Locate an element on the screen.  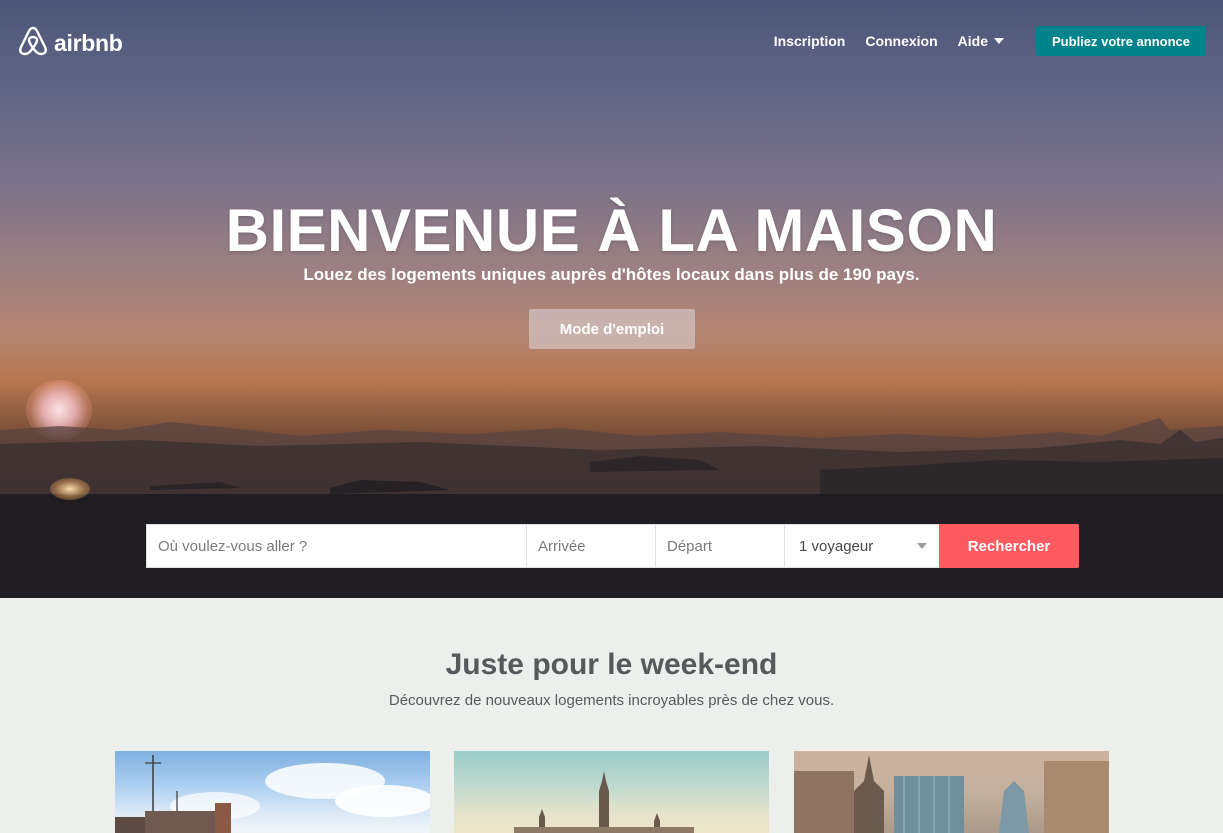
guests-select: 1 voyageur is located at coordinates (861, 546).